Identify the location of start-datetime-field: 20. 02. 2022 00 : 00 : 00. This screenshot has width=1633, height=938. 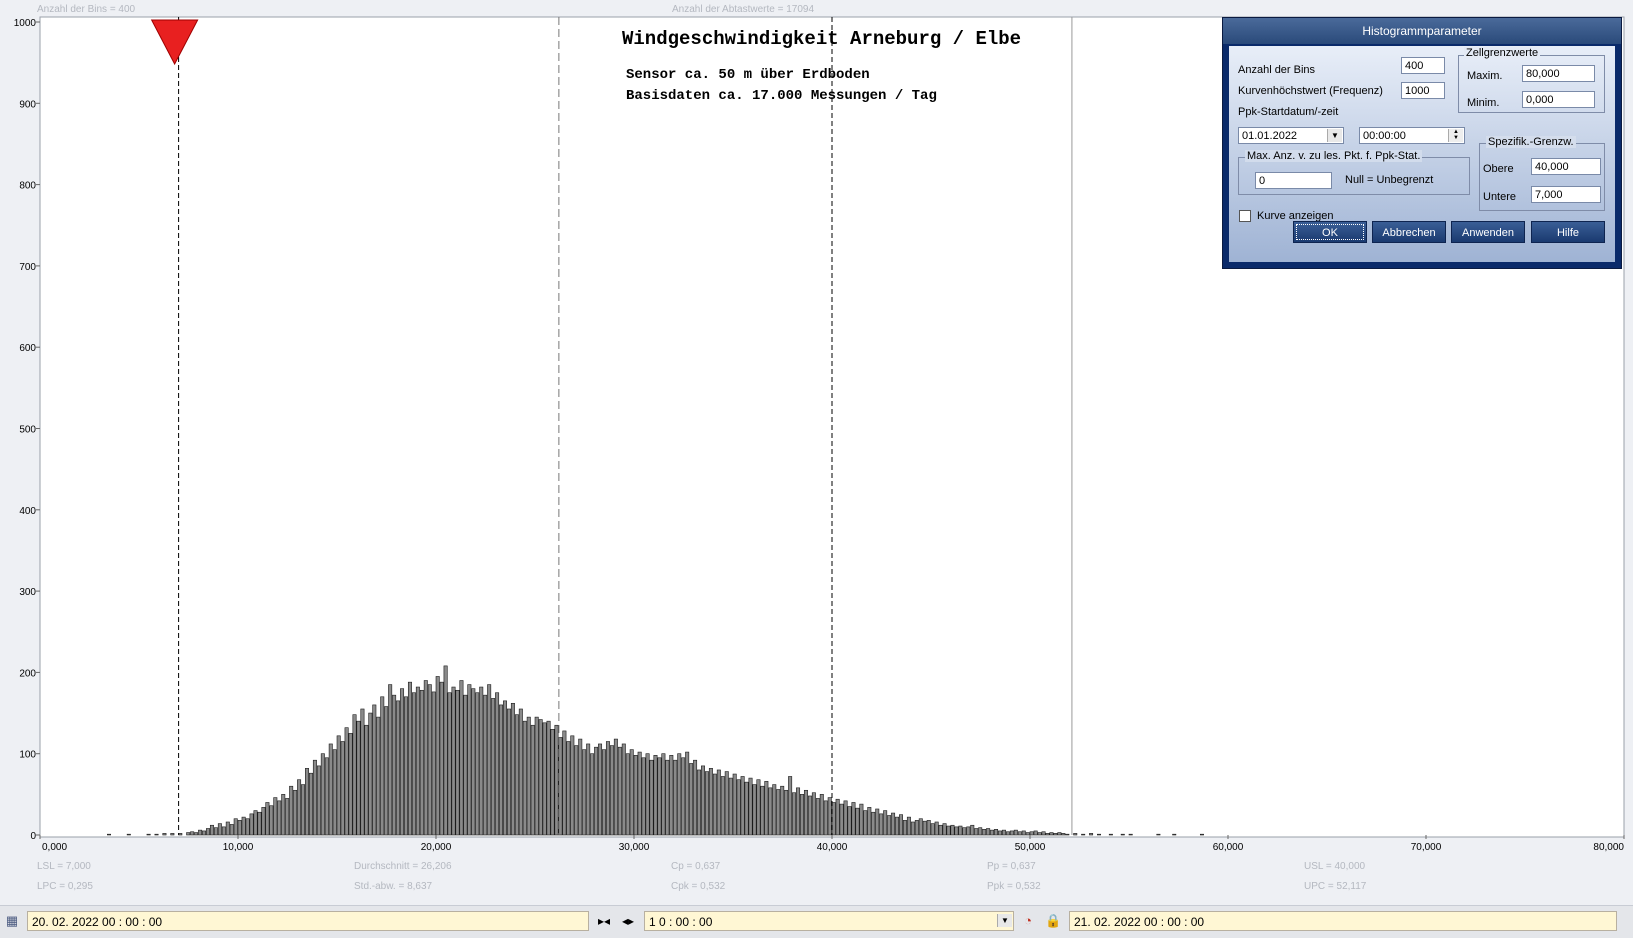
(308, 921).